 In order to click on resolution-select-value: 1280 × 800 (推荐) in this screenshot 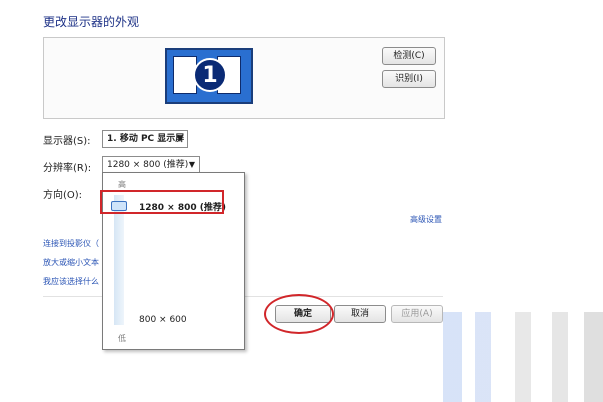, I will do `click(148, 165)`.